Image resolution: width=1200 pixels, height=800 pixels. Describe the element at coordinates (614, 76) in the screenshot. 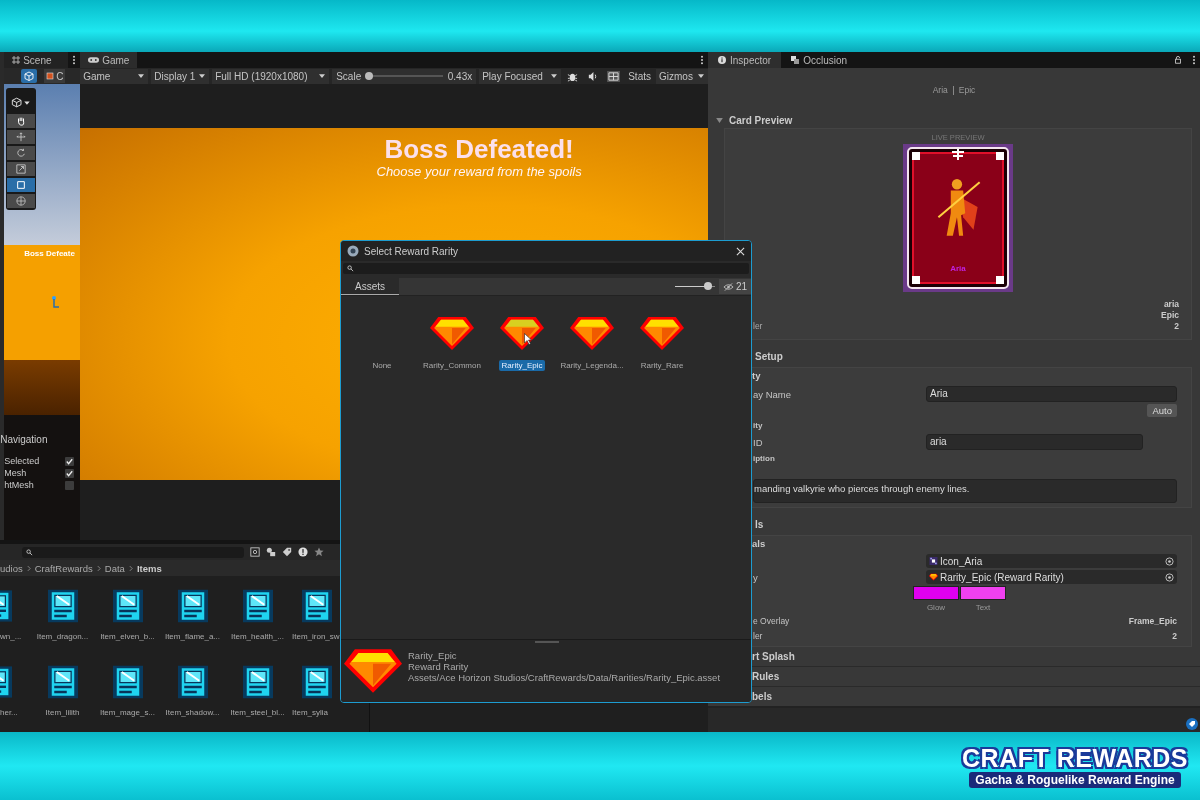

I see `stats-grid-icon` at that location.